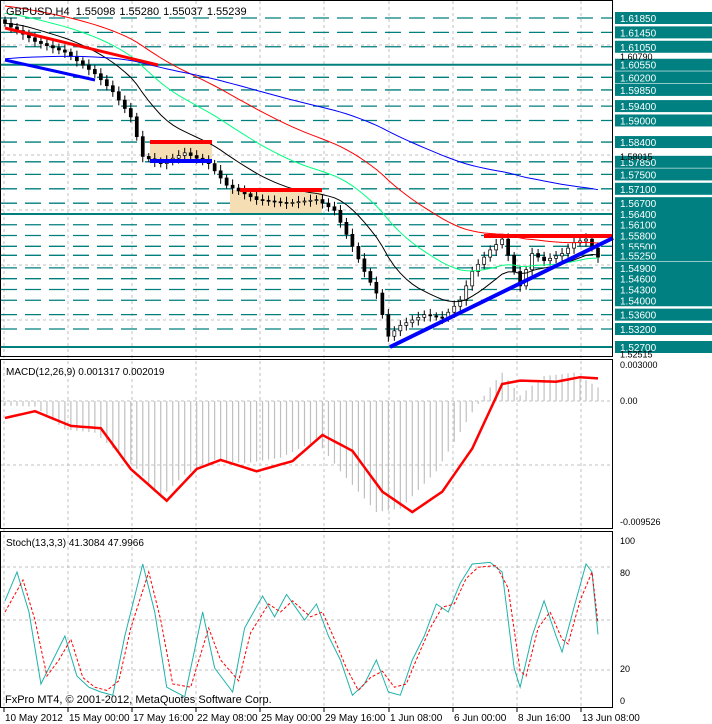 Image resolution: width=712 pixels, height=724 pixels. I want to click on time-label: 6 Jun 00:00, so click(480, 718).